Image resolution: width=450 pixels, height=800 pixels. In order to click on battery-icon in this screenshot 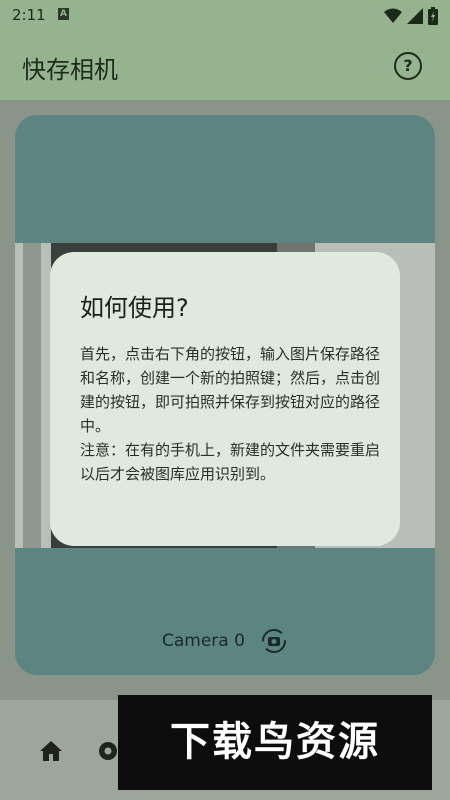, I will do `click(433, 15)`.